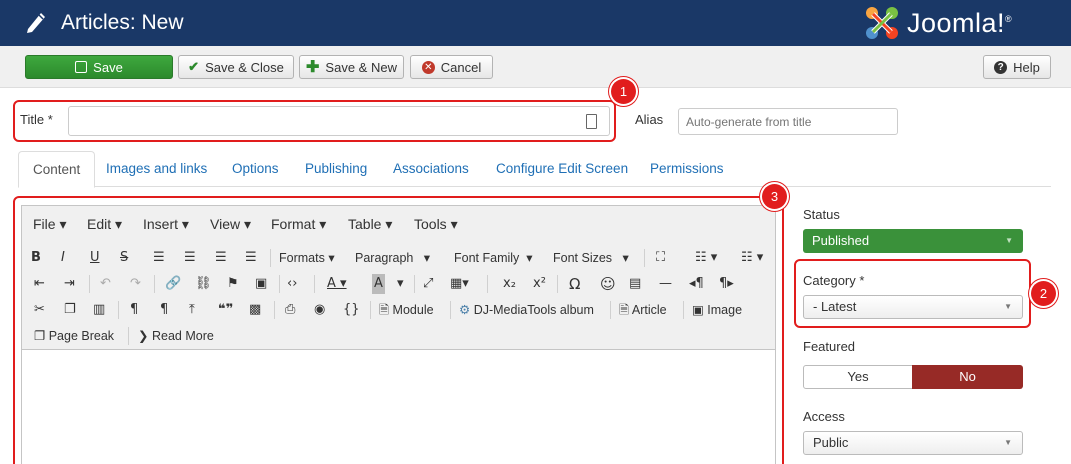 This screenshot has height=464, width=1071. I want to click on question-icon: ?, so click(1001, 67).